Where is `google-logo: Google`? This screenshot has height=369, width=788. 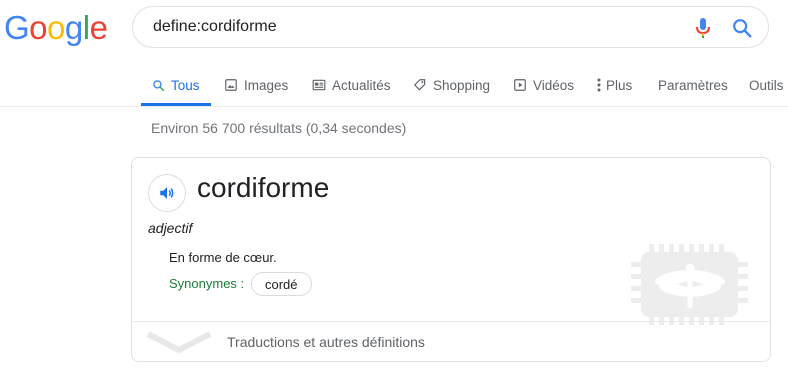
google-logo: Google is located at coordinates (56, 28).